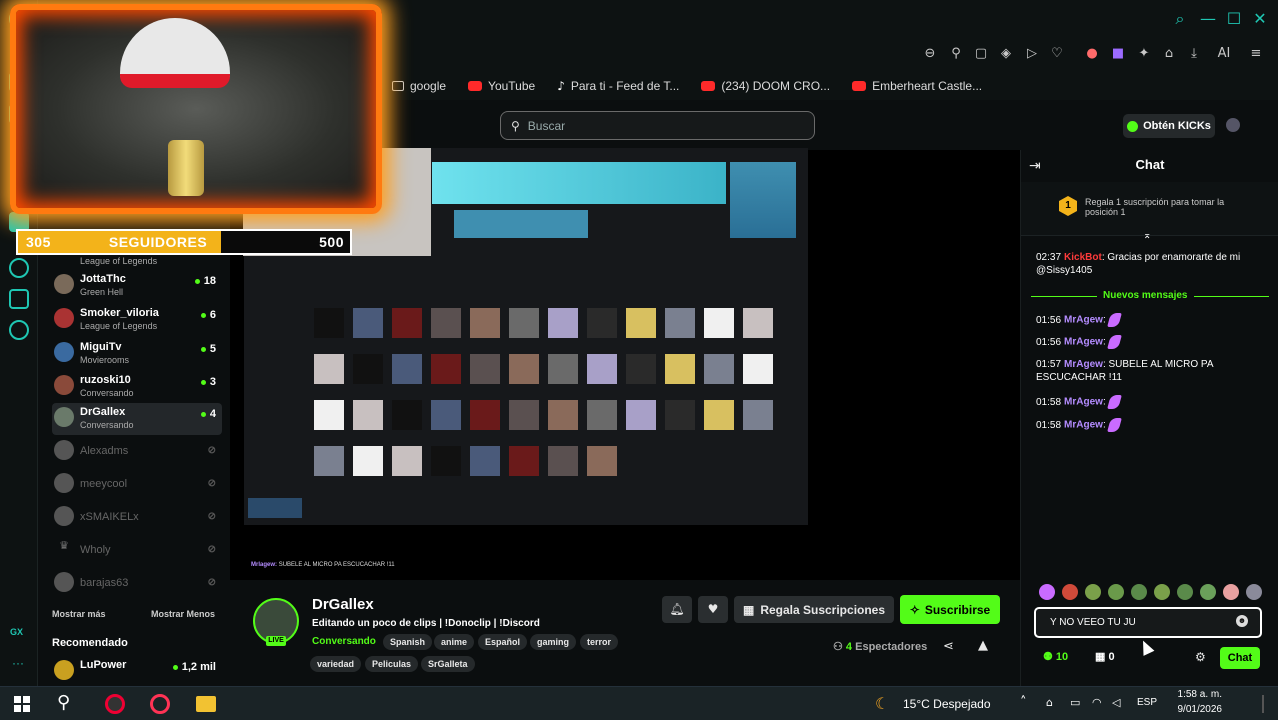 This screenshot has height=720, width=1278. Describe the element at coordinates (1224, 54) in the screenshot. I see `ai-icon: AI` at that location.